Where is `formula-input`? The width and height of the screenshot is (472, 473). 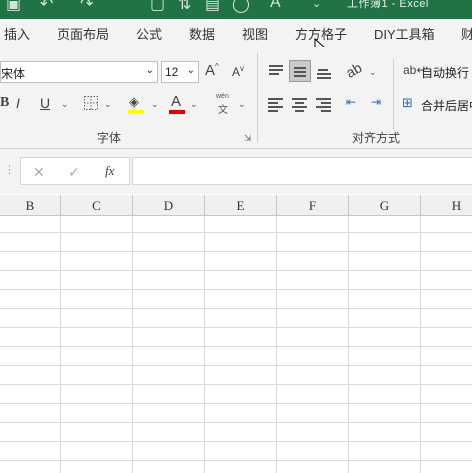
formula-input is located at coordinates (302, 171).